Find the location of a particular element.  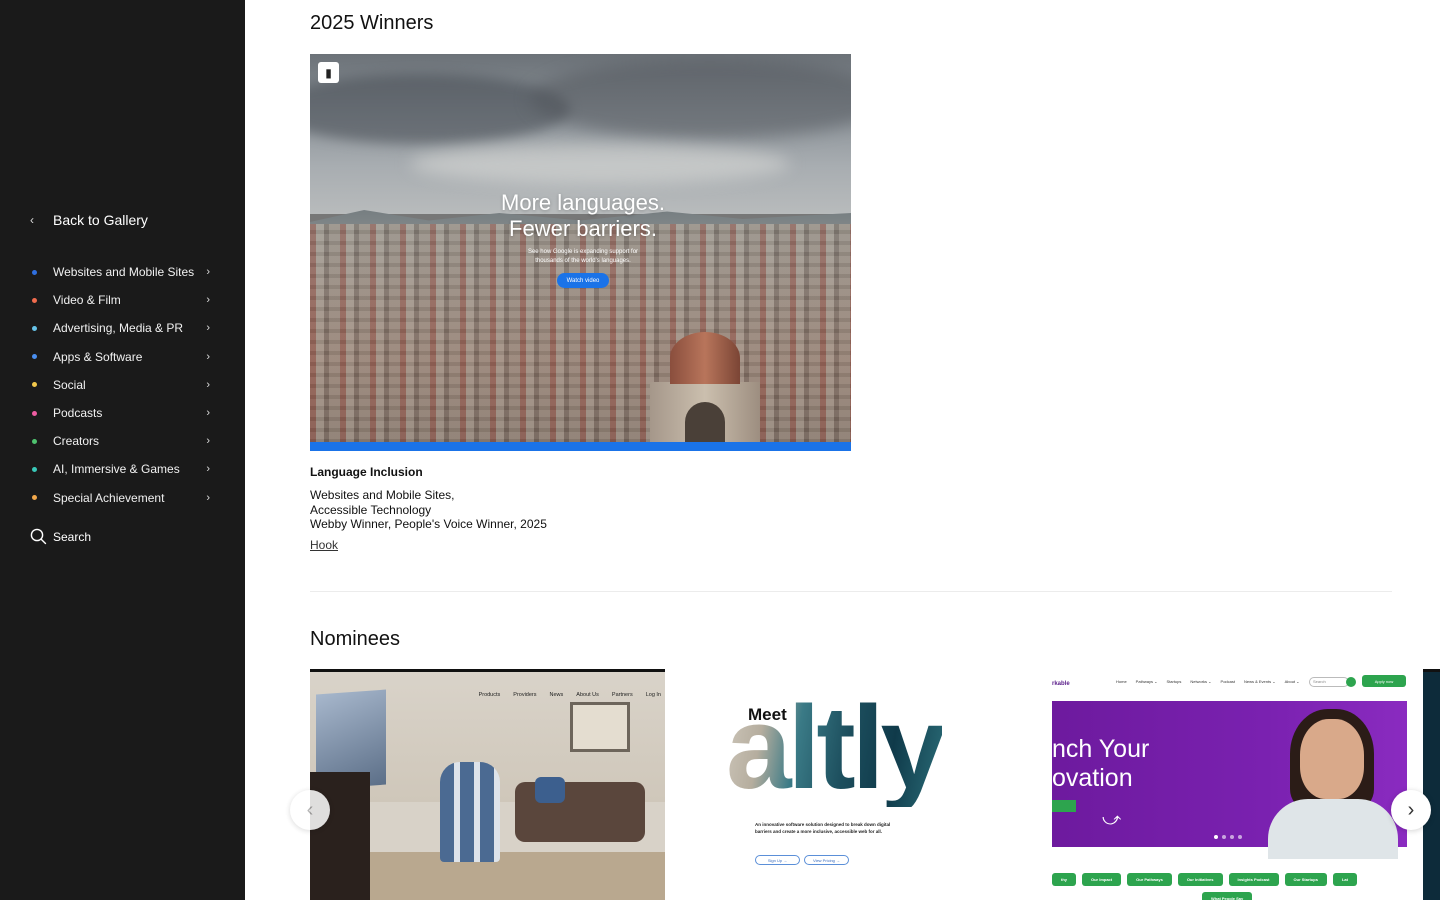

category-item-special-achievement: Special Achievement › is located at coordinates (120, 498).